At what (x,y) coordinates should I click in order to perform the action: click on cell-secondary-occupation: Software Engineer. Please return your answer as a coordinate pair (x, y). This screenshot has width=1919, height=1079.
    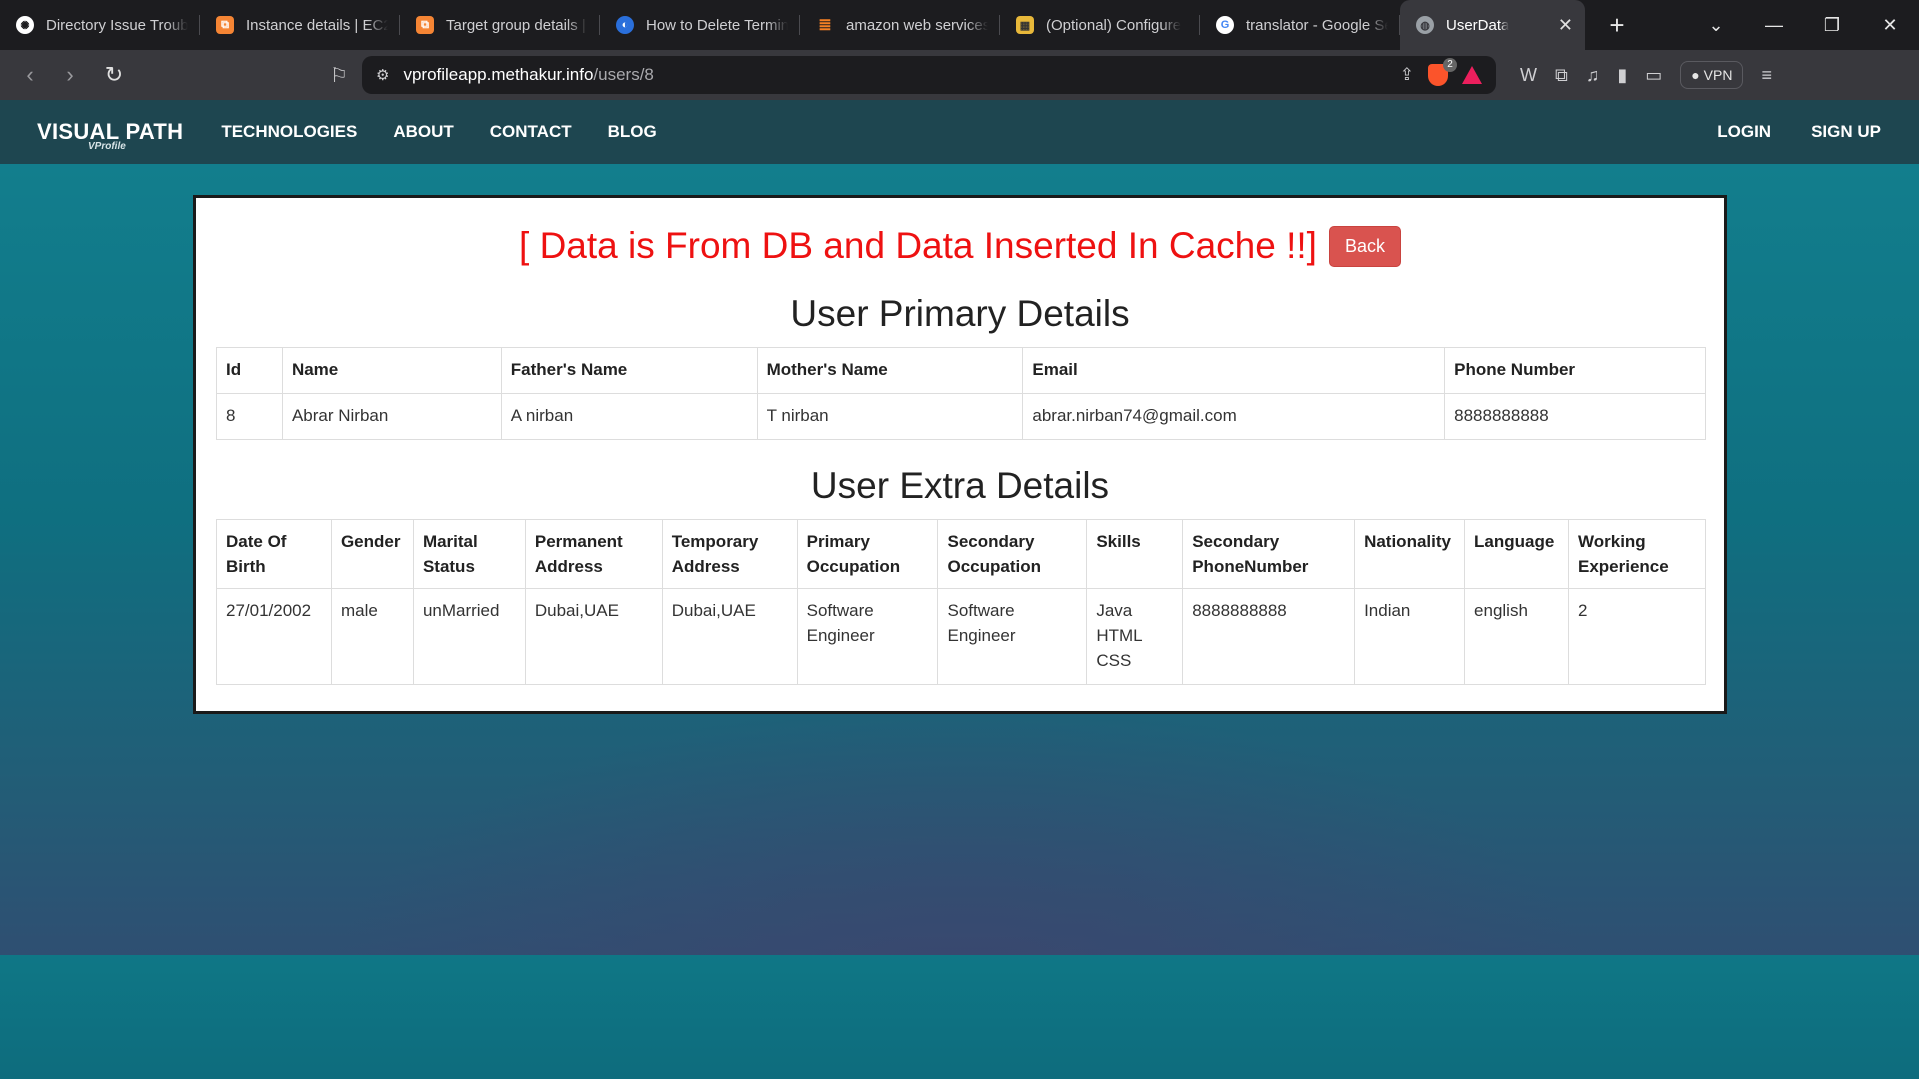
    Looking at the image, I should click on (1012, 636).